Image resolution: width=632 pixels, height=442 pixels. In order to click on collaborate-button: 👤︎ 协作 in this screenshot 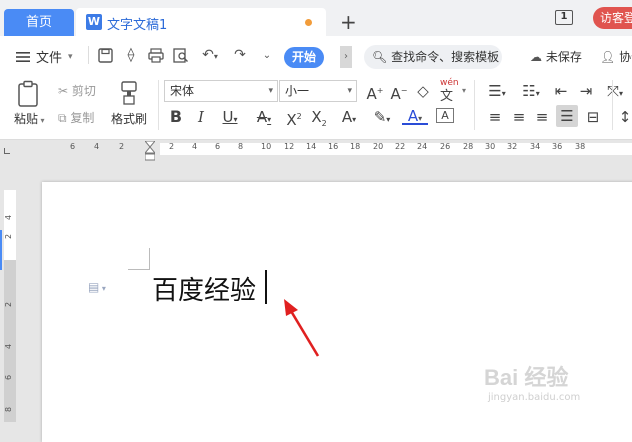, I will do `click(616, 56)`.